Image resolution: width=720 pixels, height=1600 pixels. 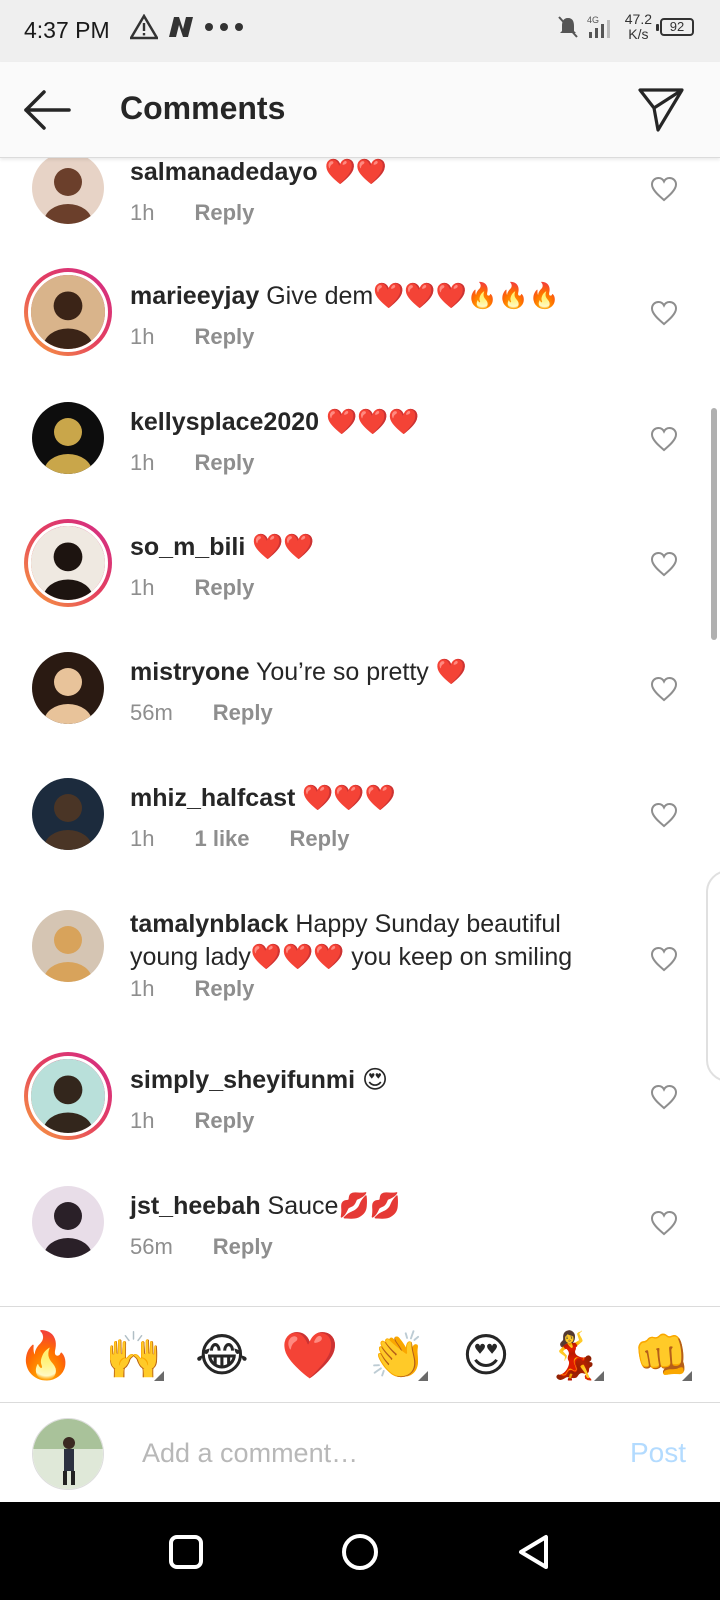 I want to click on send-icon, so click(x=661, y=110).